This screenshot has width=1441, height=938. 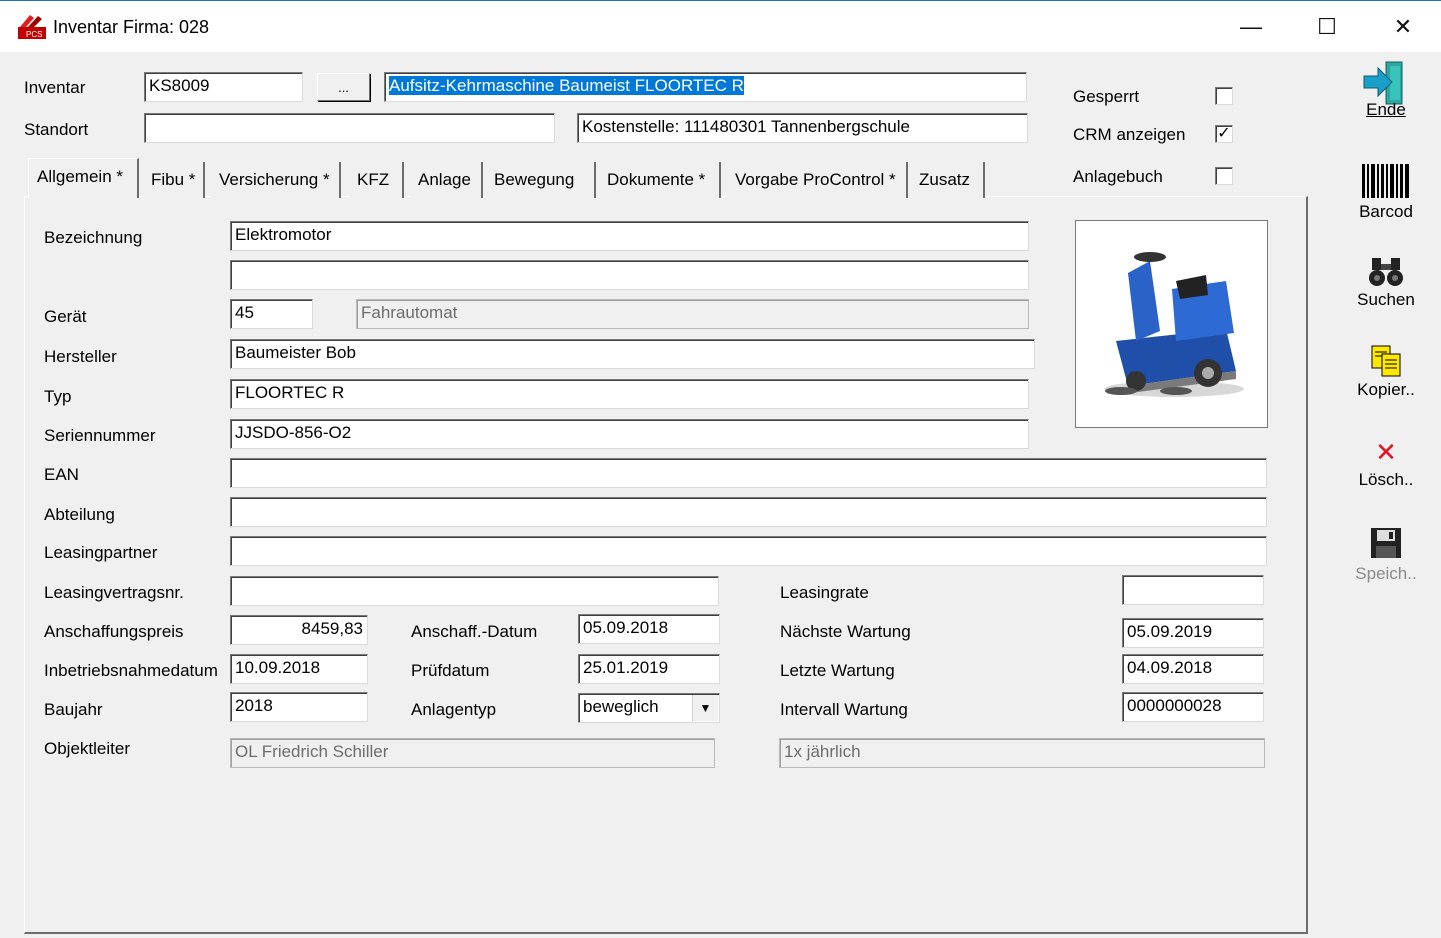 I want to click on intervall-text-field: 1x jährlich, so click(x=1022, y=753).